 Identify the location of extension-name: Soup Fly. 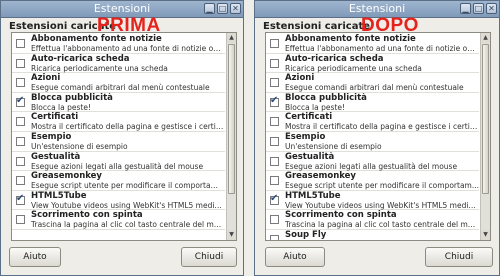
(306, 234).